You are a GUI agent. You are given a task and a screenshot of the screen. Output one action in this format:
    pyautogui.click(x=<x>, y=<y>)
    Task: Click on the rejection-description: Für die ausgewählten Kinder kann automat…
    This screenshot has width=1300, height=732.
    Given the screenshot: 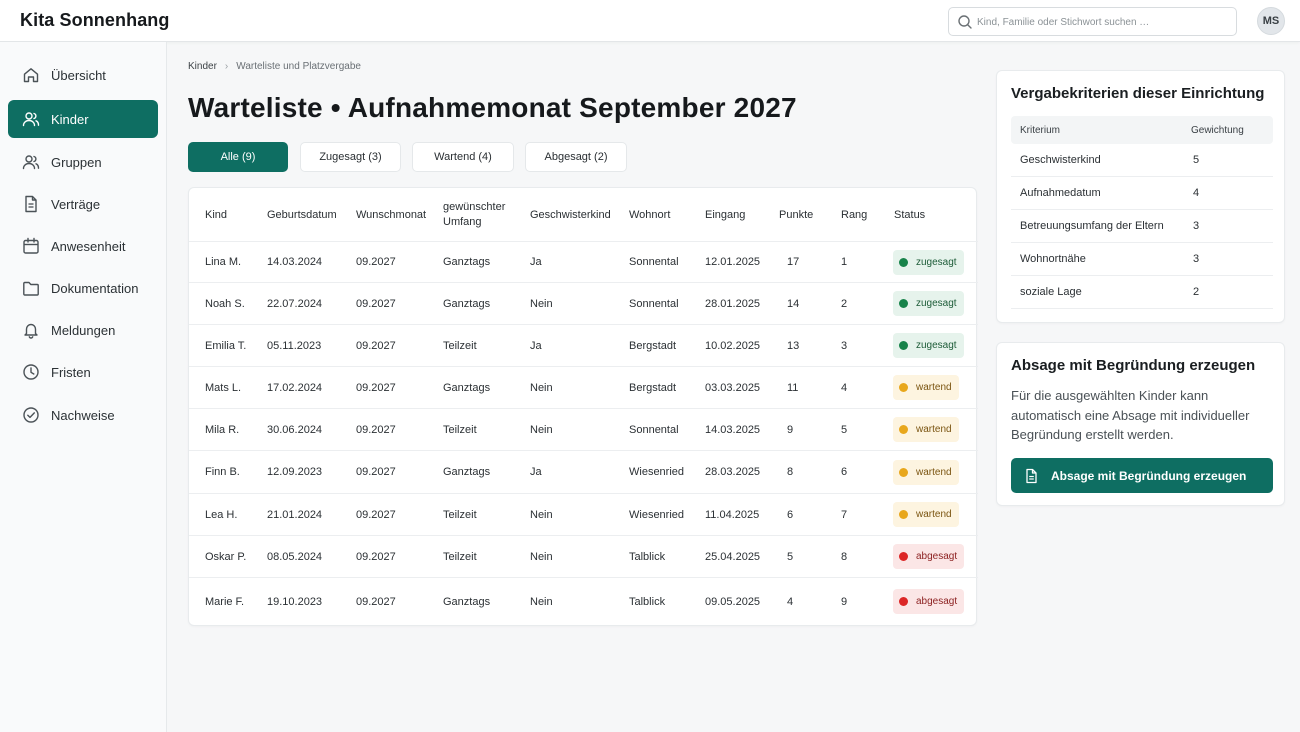 What is the action you would take?
    pyautogui.click(x=1130, y=415)
    